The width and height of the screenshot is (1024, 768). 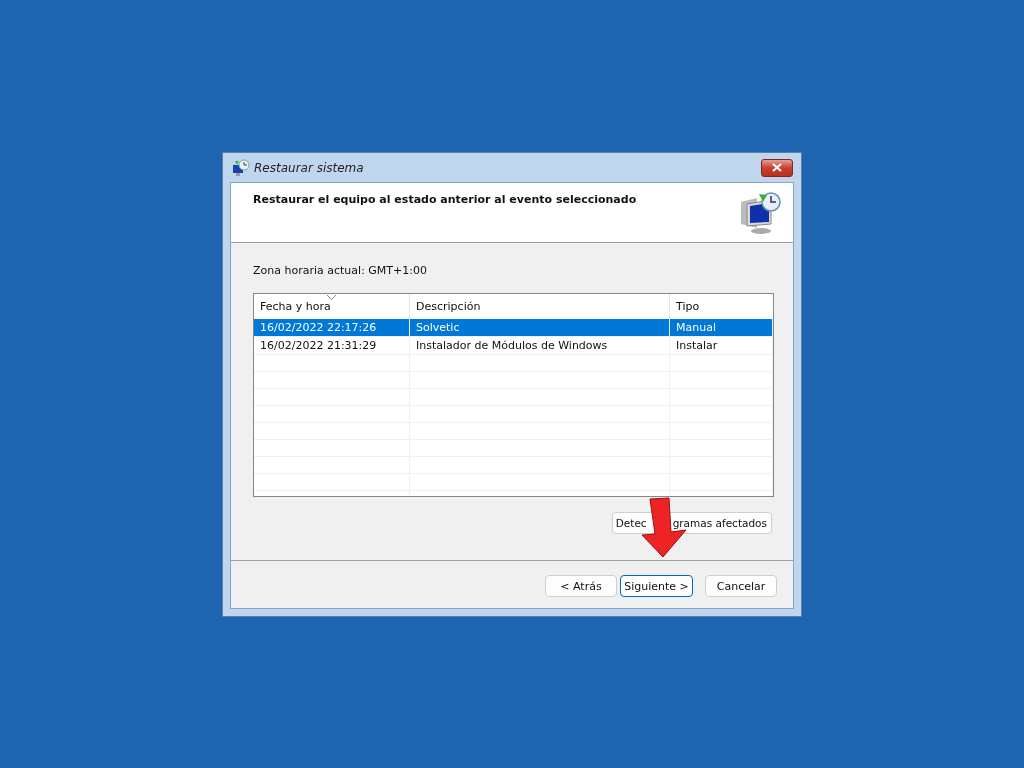 I want to click on column-header: Tipo, so click(x=721, y=306).